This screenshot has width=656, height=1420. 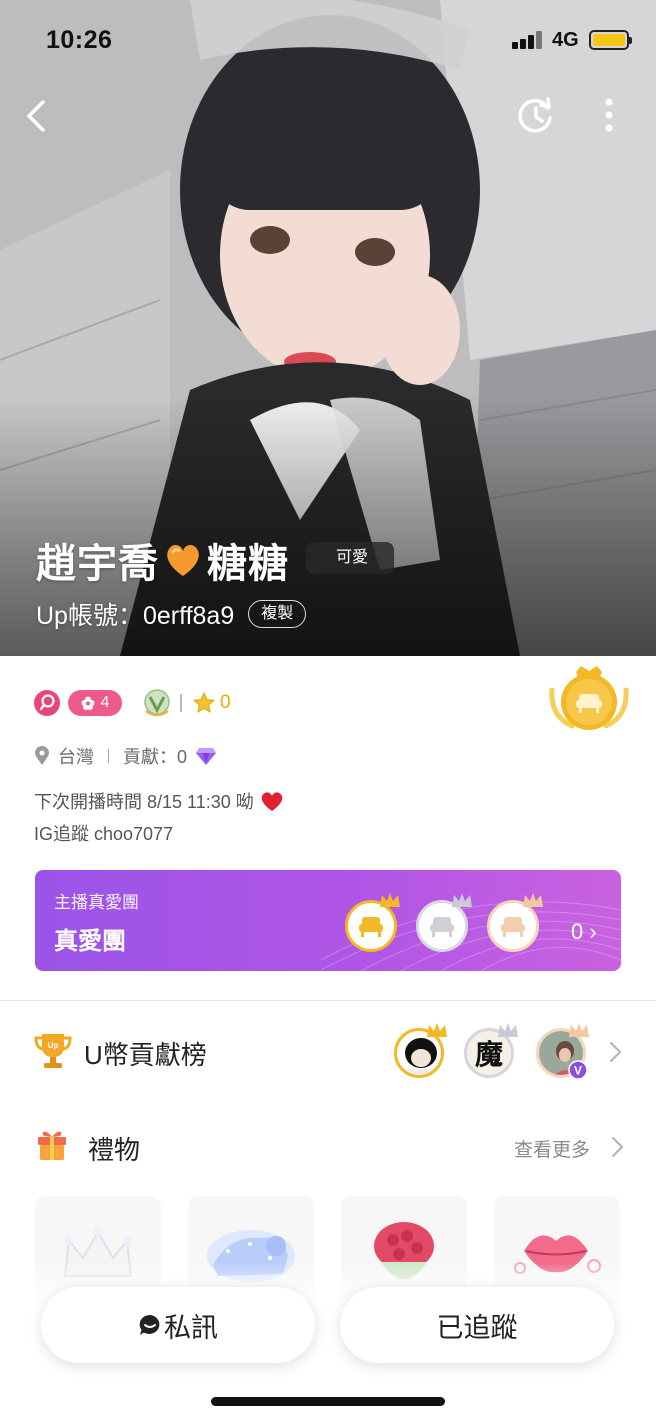 I want to click on bio-line1: 下次開播時間 8/15 11:30 呦, so click(x=159, y=801).